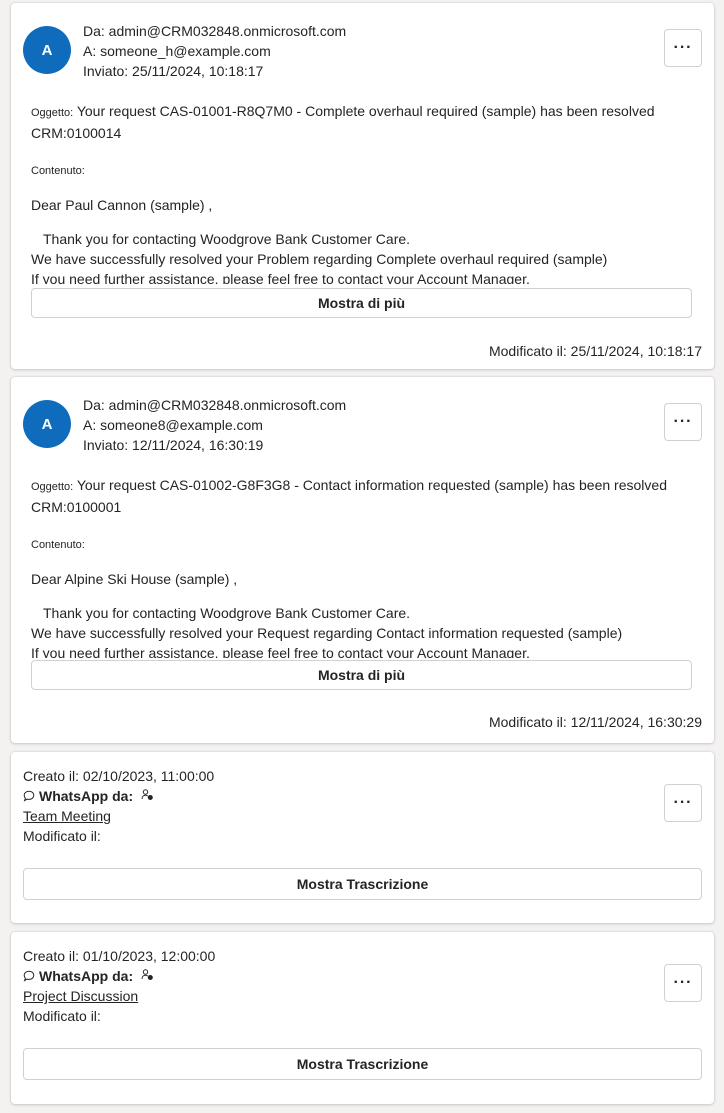 The width and height of the screenshot is (724, 1113). Describe the element at coordinates (173, 71) in the screenshot. I see `sent-line: Inviato: 25/11/2024, 10:18:17` at that location.